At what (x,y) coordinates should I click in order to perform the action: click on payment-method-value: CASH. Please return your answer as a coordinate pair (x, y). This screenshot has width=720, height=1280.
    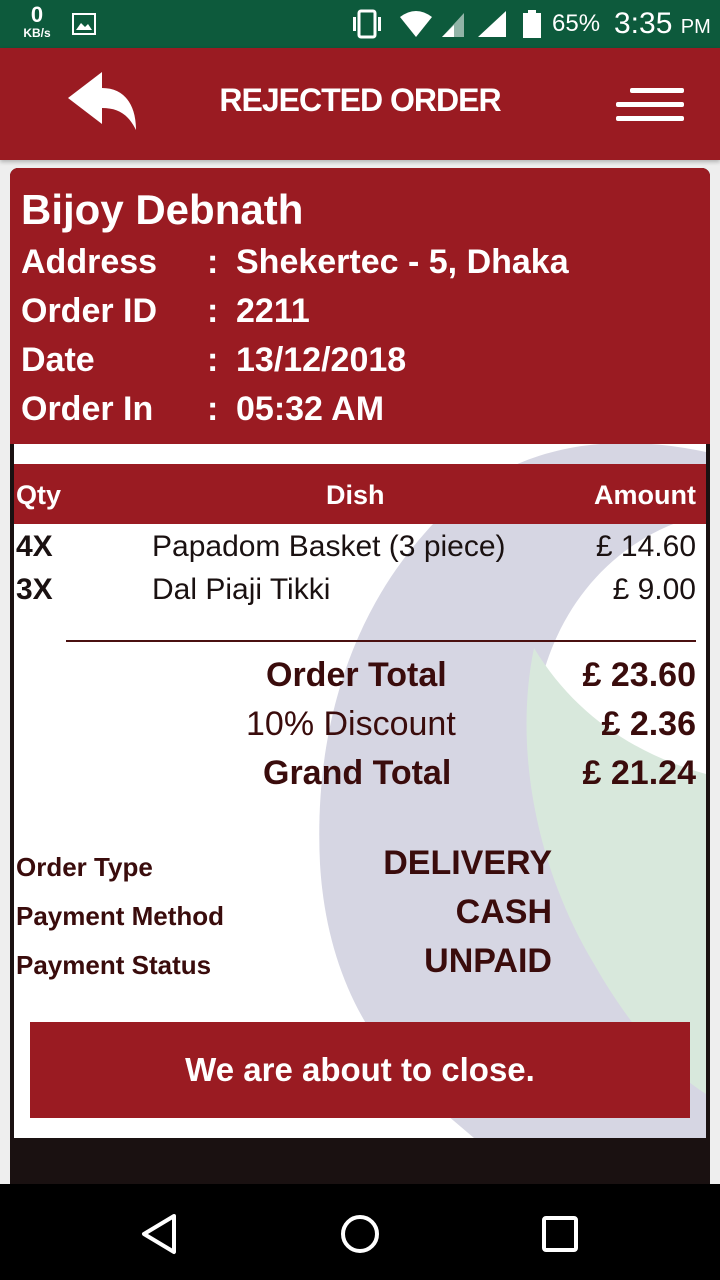
    Looking at the image, I should click on (503, 912).